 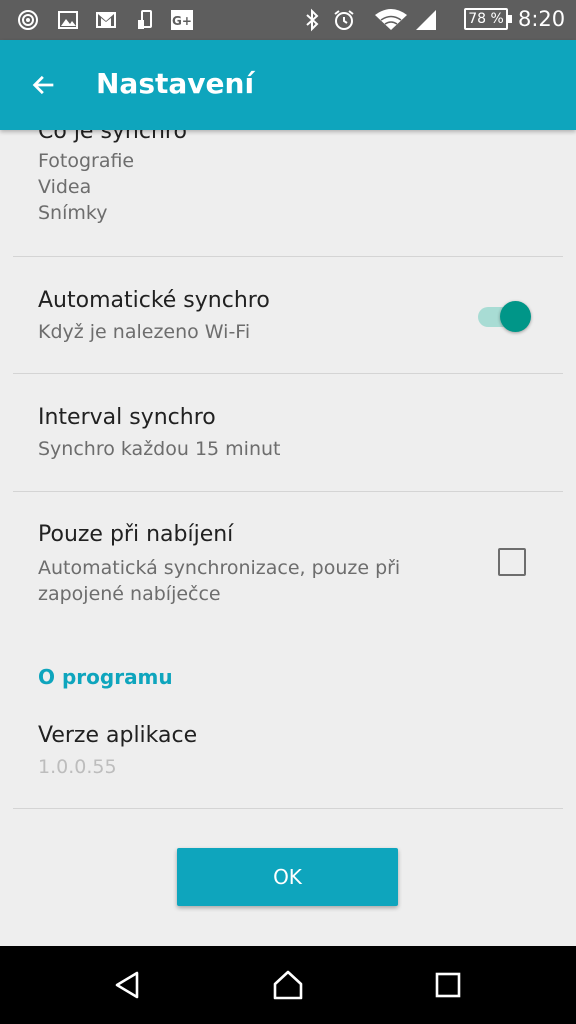 I want to click on nav-back-button, so click(x=128, y=985).